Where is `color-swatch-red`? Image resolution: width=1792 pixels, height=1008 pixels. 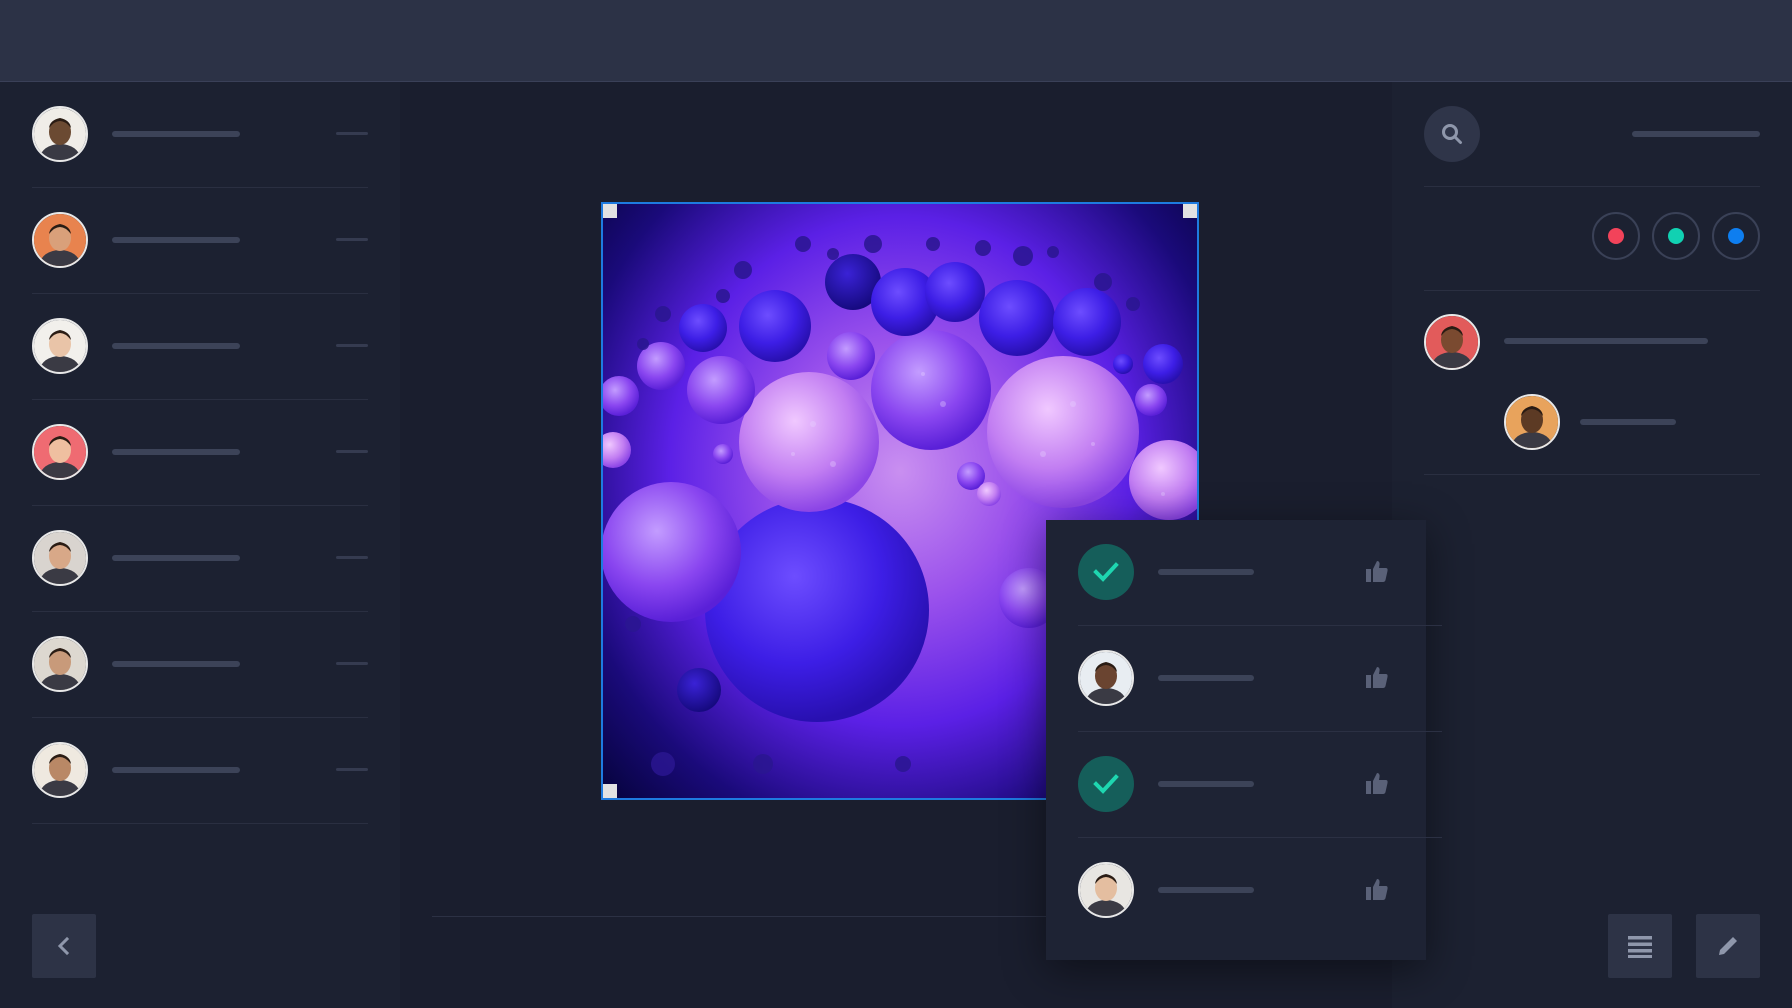
color-swatch-red is located at coordinates (1616, 236).